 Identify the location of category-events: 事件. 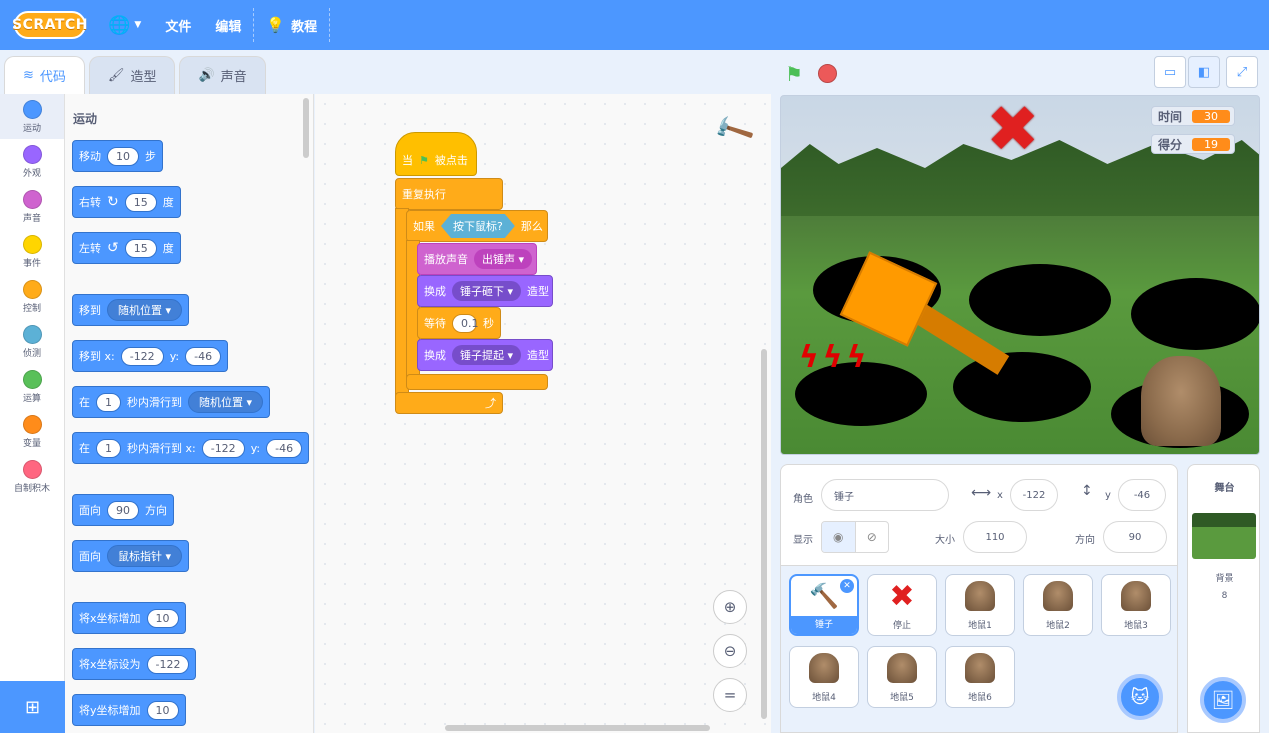
(32, 251).